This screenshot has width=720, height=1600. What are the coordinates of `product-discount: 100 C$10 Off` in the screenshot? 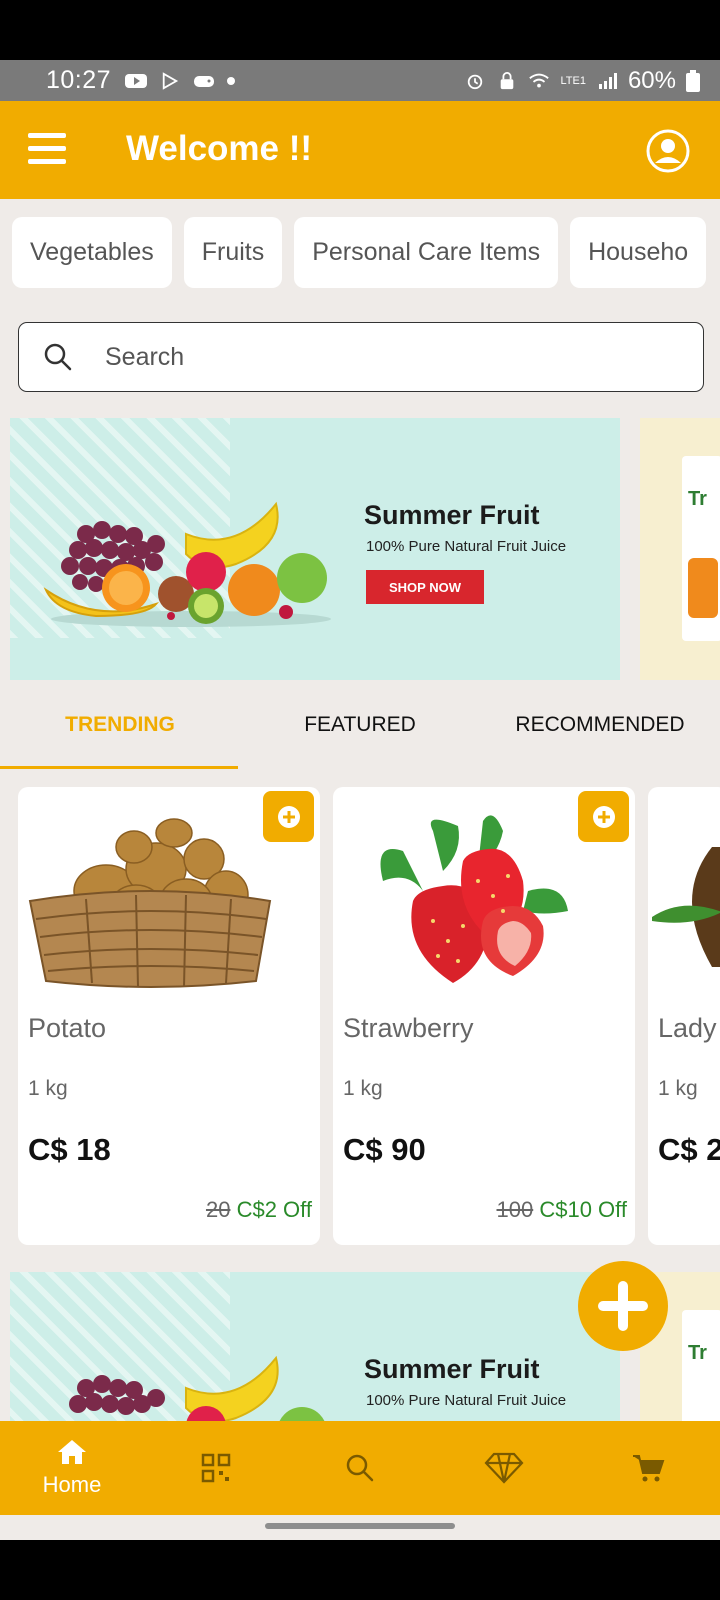 It's located at (562, 1210).